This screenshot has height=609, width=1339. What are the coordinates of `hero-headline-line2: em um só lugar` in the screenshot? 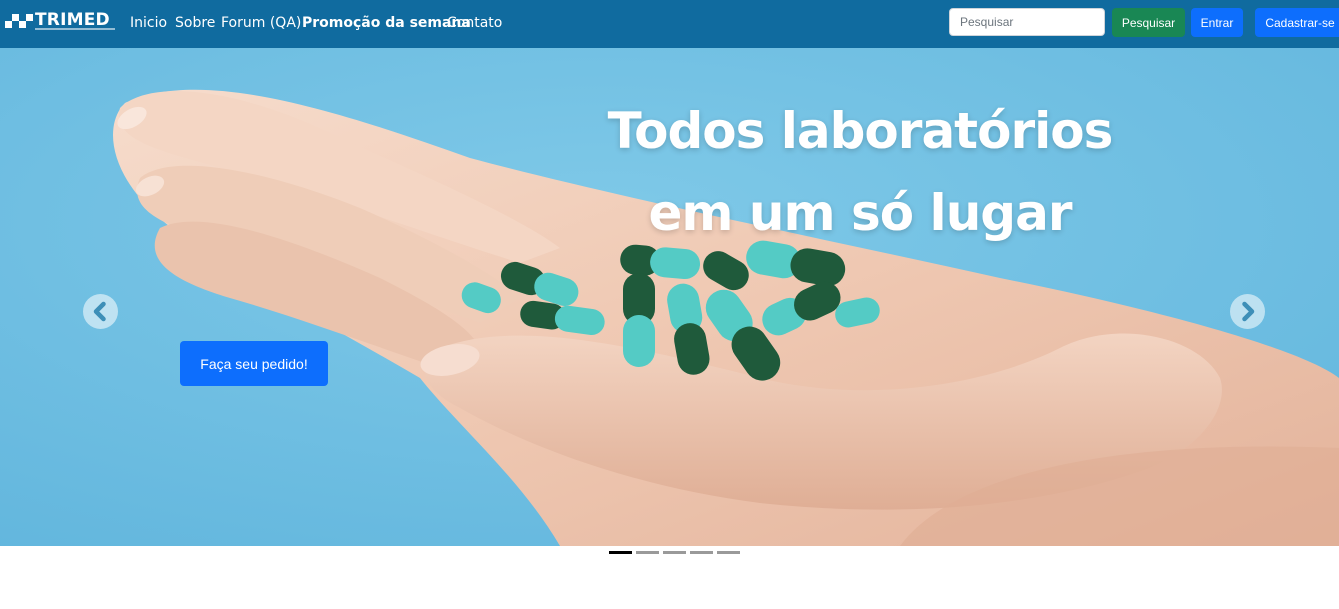 It's located at (860, 213).